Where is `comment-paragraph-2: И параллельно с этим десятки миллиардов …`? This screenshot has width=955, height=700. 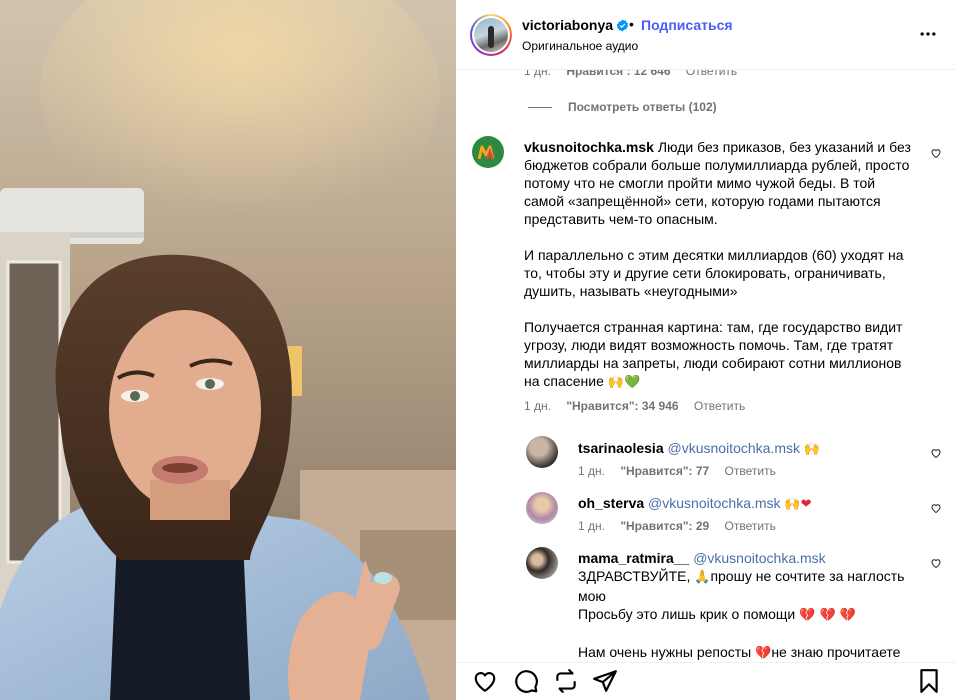 comment-paragraph-2: И параллельно с этим десятки миллиардов … is located at coordinates (714, 273).